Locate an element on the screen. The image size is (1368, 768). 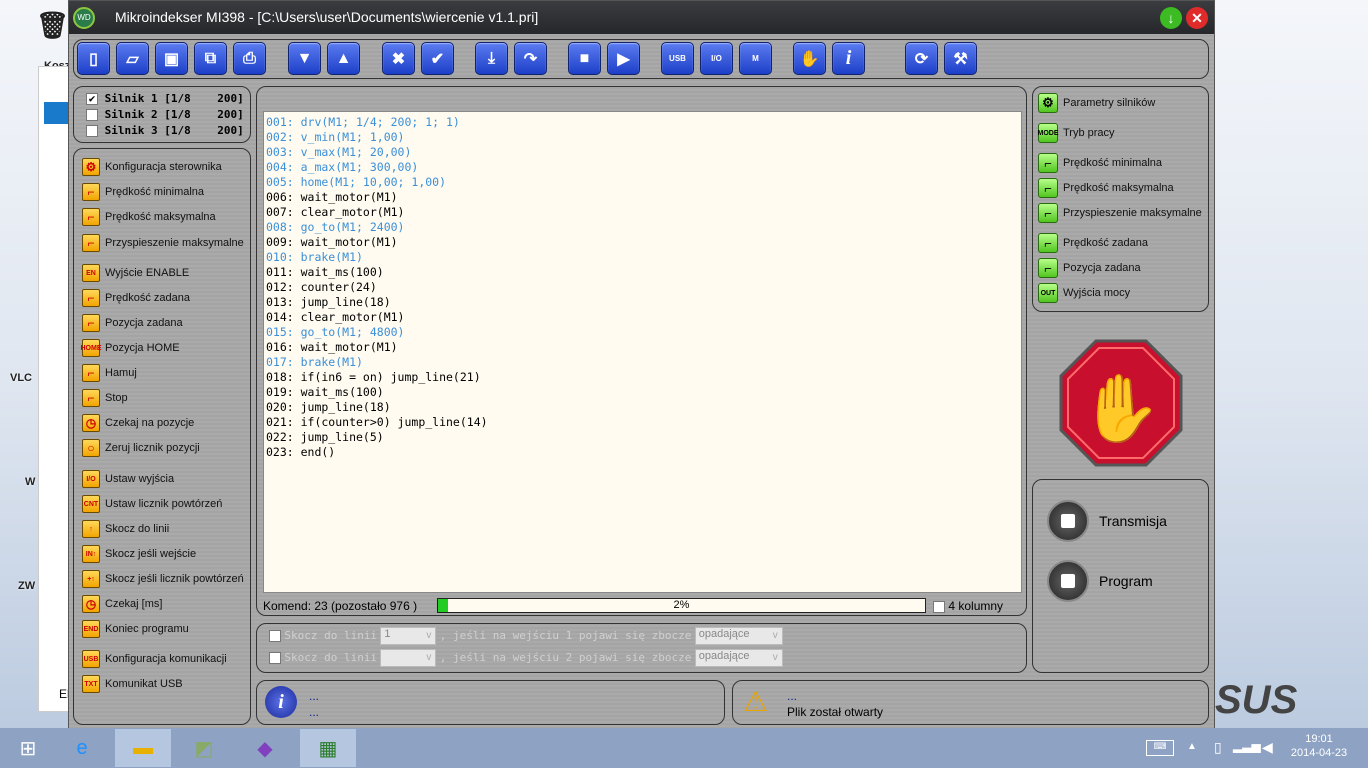
battery-icon: ▯ is located at coordinates (1218, 747).